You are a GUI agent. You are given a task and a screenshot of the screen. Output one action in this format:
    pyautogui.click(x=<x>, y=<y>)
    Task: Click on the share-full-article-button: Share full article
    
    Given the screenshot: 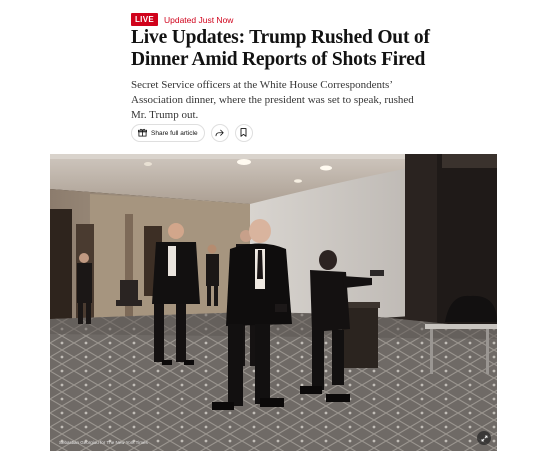 What is the action you would take?
    pyautogui.click(x=168, y=133)
    